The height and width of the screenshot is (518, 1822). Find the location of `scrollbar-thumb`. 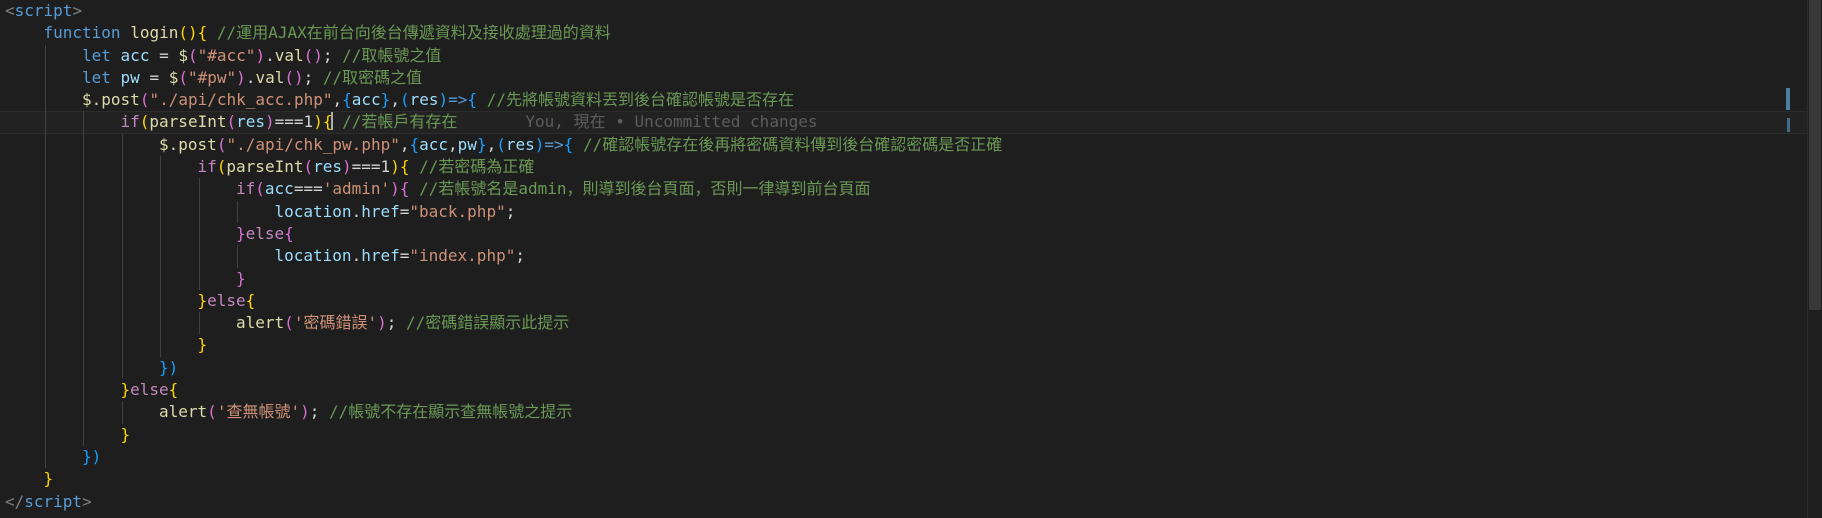

scrollbar-thumb is located at coordinates (1815, 155).